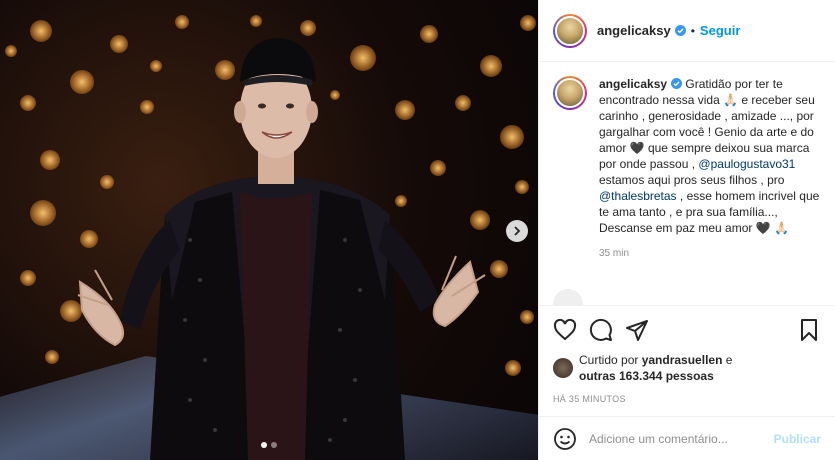 The image size is (835, 460). I want to click on carousel-indicator, so click(269, 445).